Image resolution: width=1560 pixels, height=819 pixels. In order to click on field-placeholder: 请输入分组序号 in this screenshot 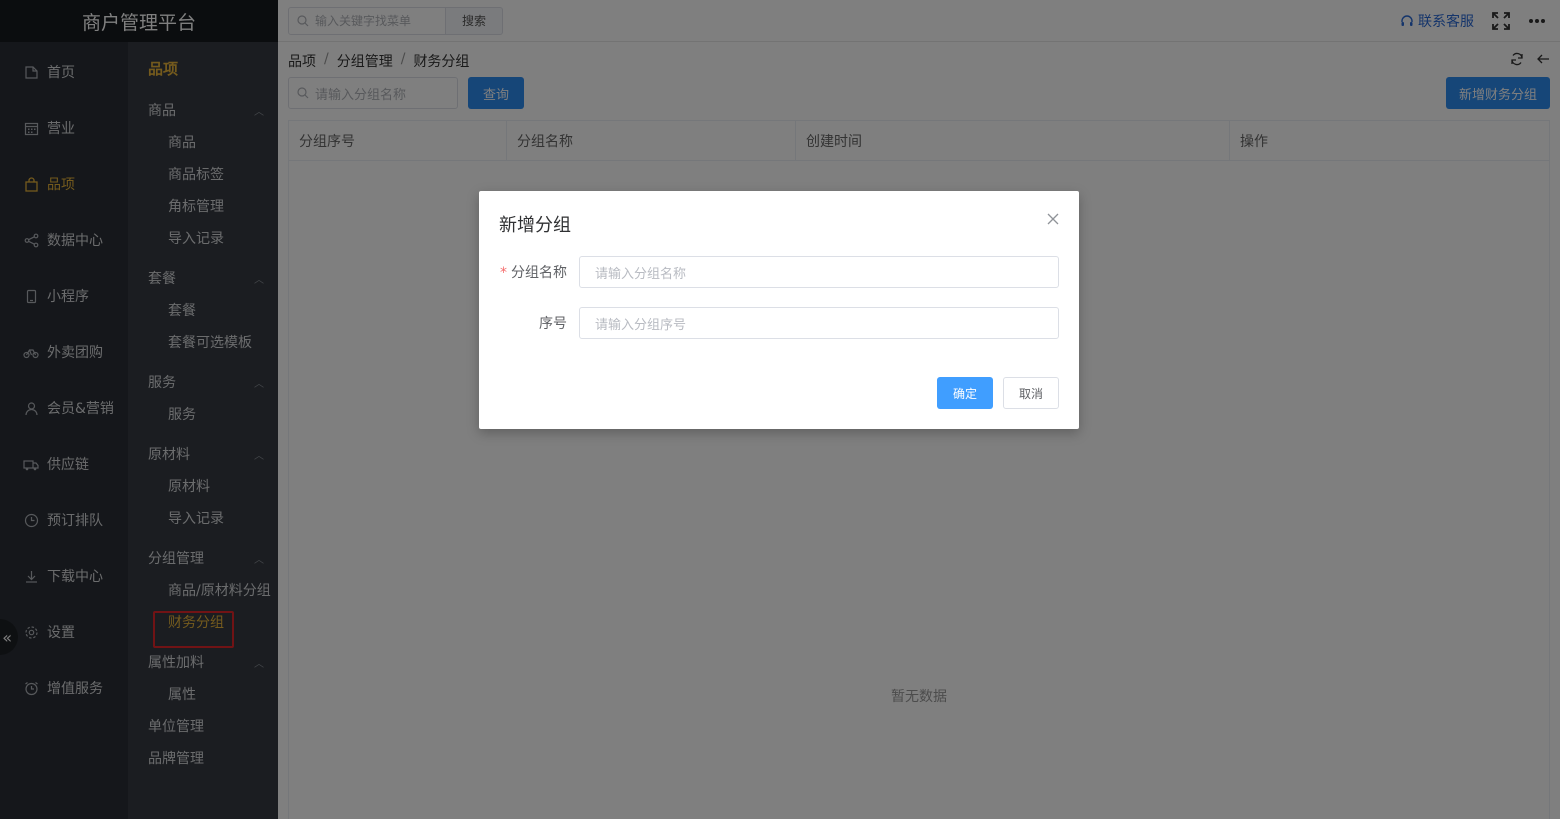, I will do `click(641, 325)`.